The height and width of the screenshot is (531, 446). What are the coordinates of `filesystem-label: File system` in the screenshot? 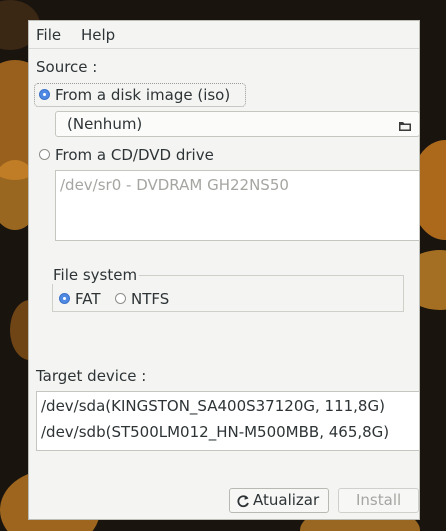 It's located at (96, 275).